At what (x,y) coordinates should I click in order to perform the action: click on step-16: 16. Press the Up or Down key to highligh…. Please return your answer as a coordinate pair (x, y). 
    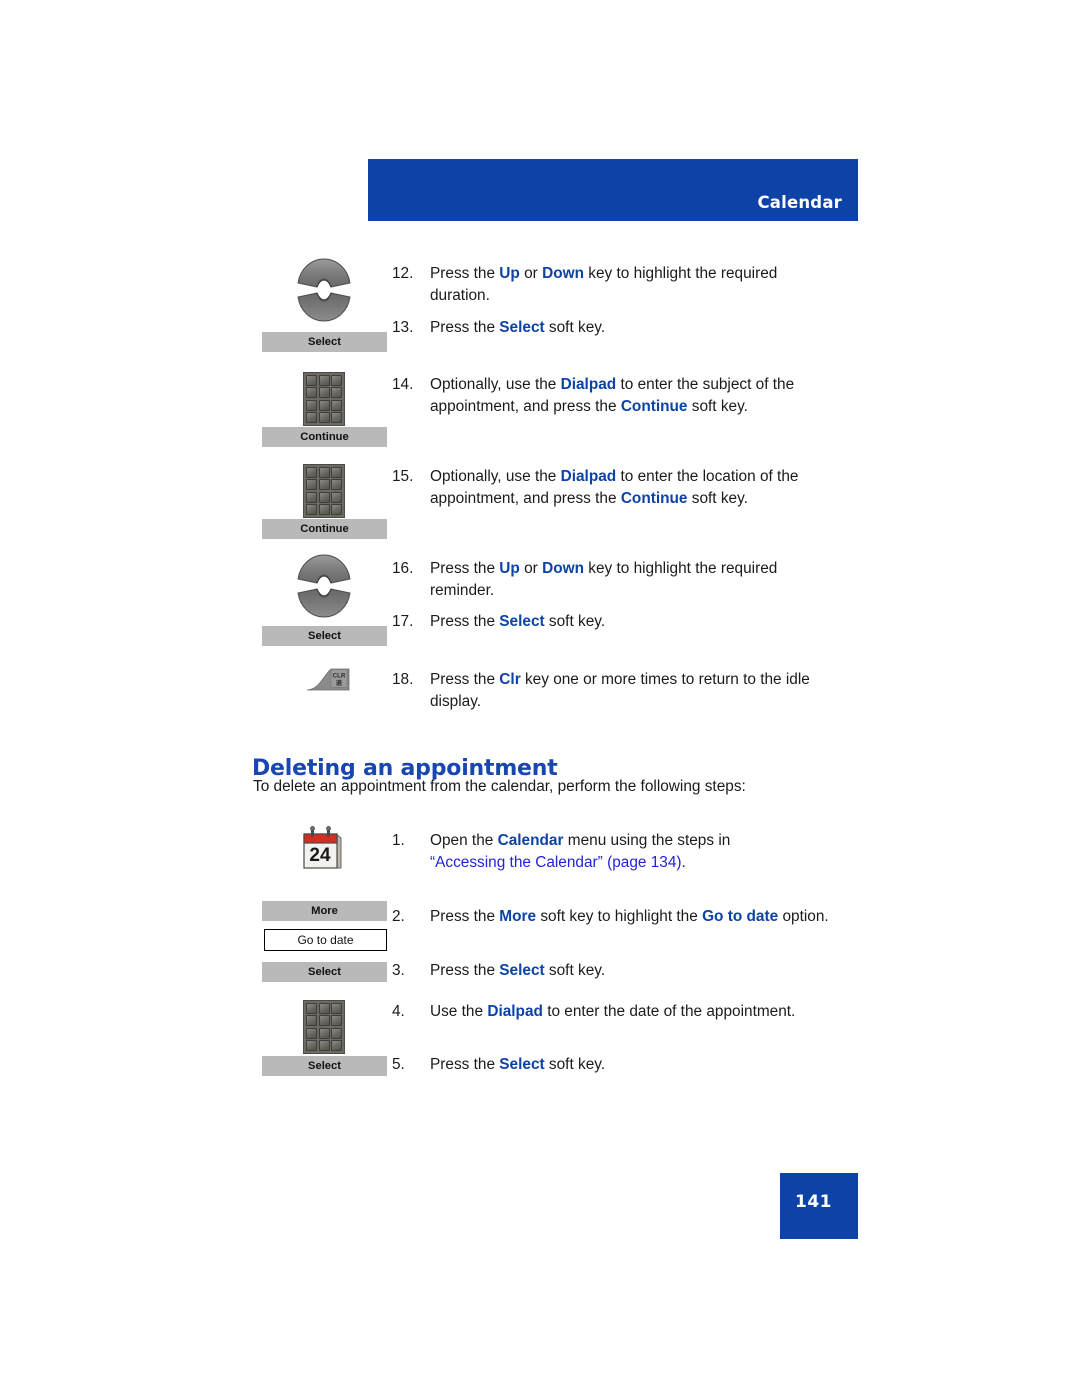
    Looking at the image, I should click on (617, 580).